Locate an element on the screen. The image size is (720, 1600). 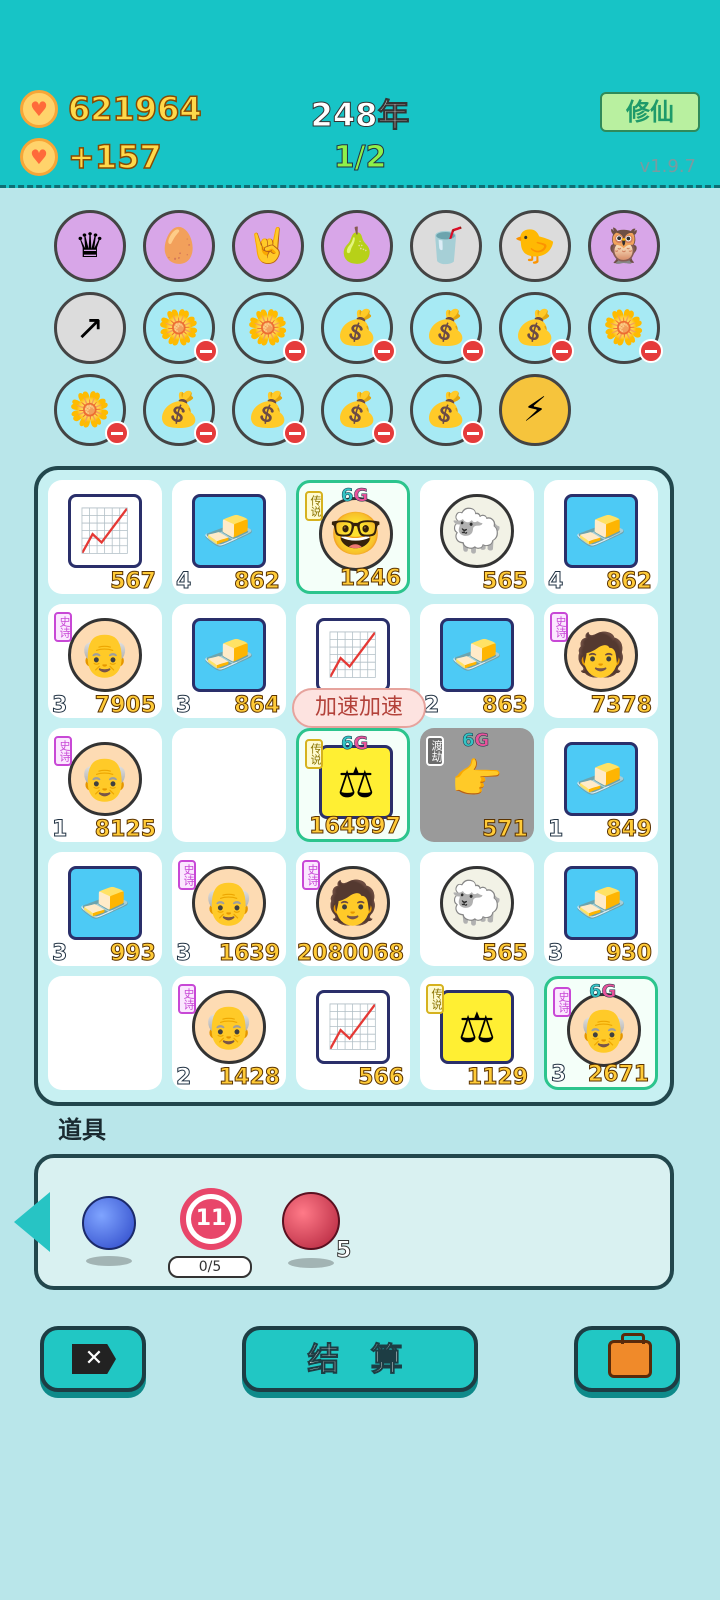
settle-button: 结 算 is located at coordinates (360, 1359).